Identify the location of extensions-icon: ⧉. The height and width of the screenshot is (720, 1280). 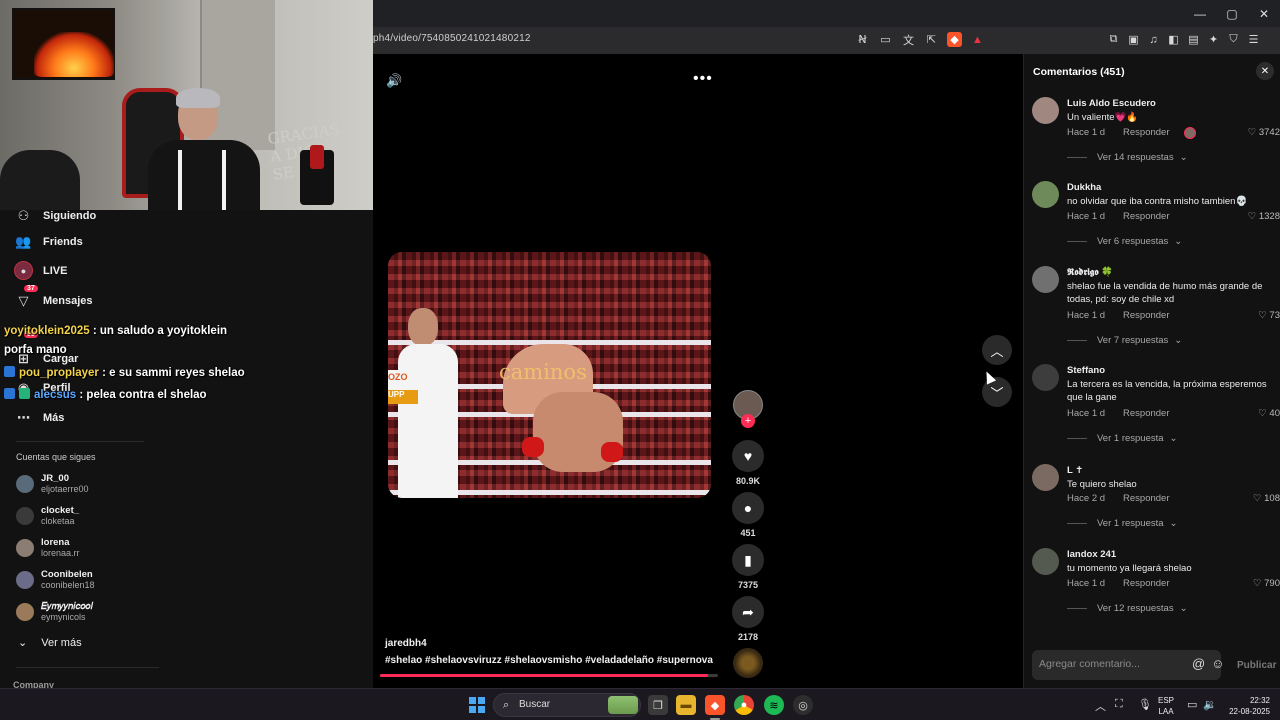
(1113, 39).